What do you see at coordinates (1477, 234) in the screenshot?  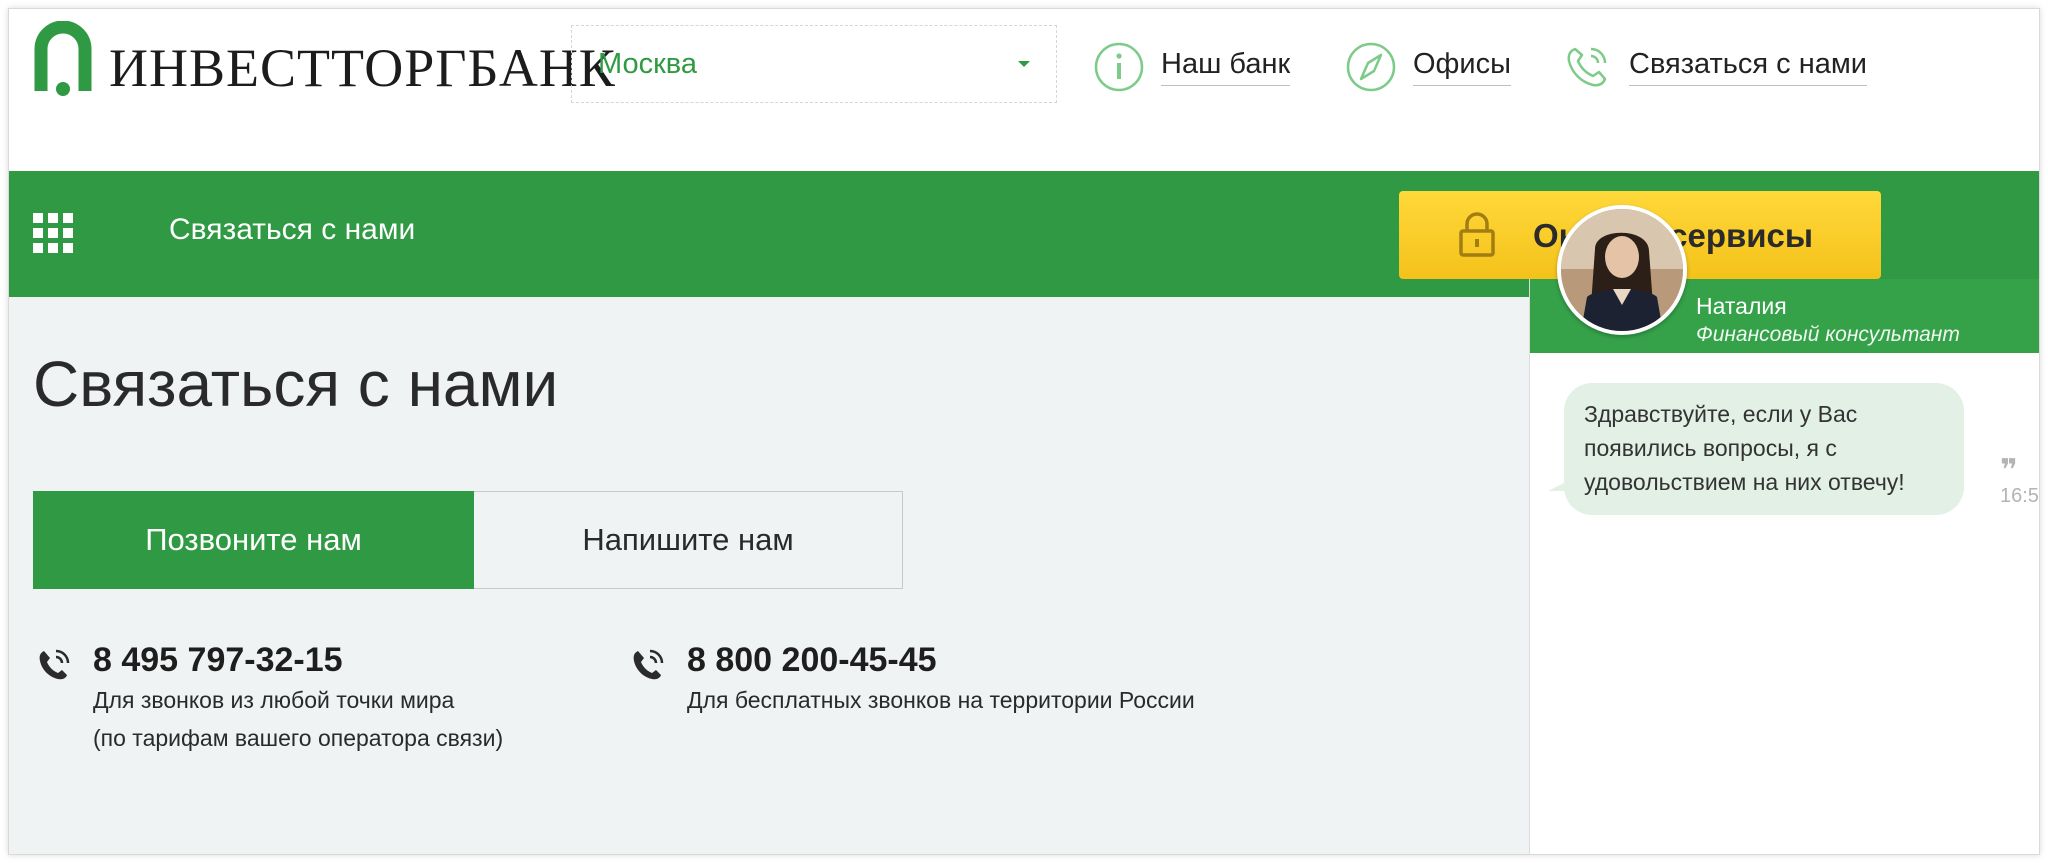 I see `lock-icon` at bounding box center [1477, 234].